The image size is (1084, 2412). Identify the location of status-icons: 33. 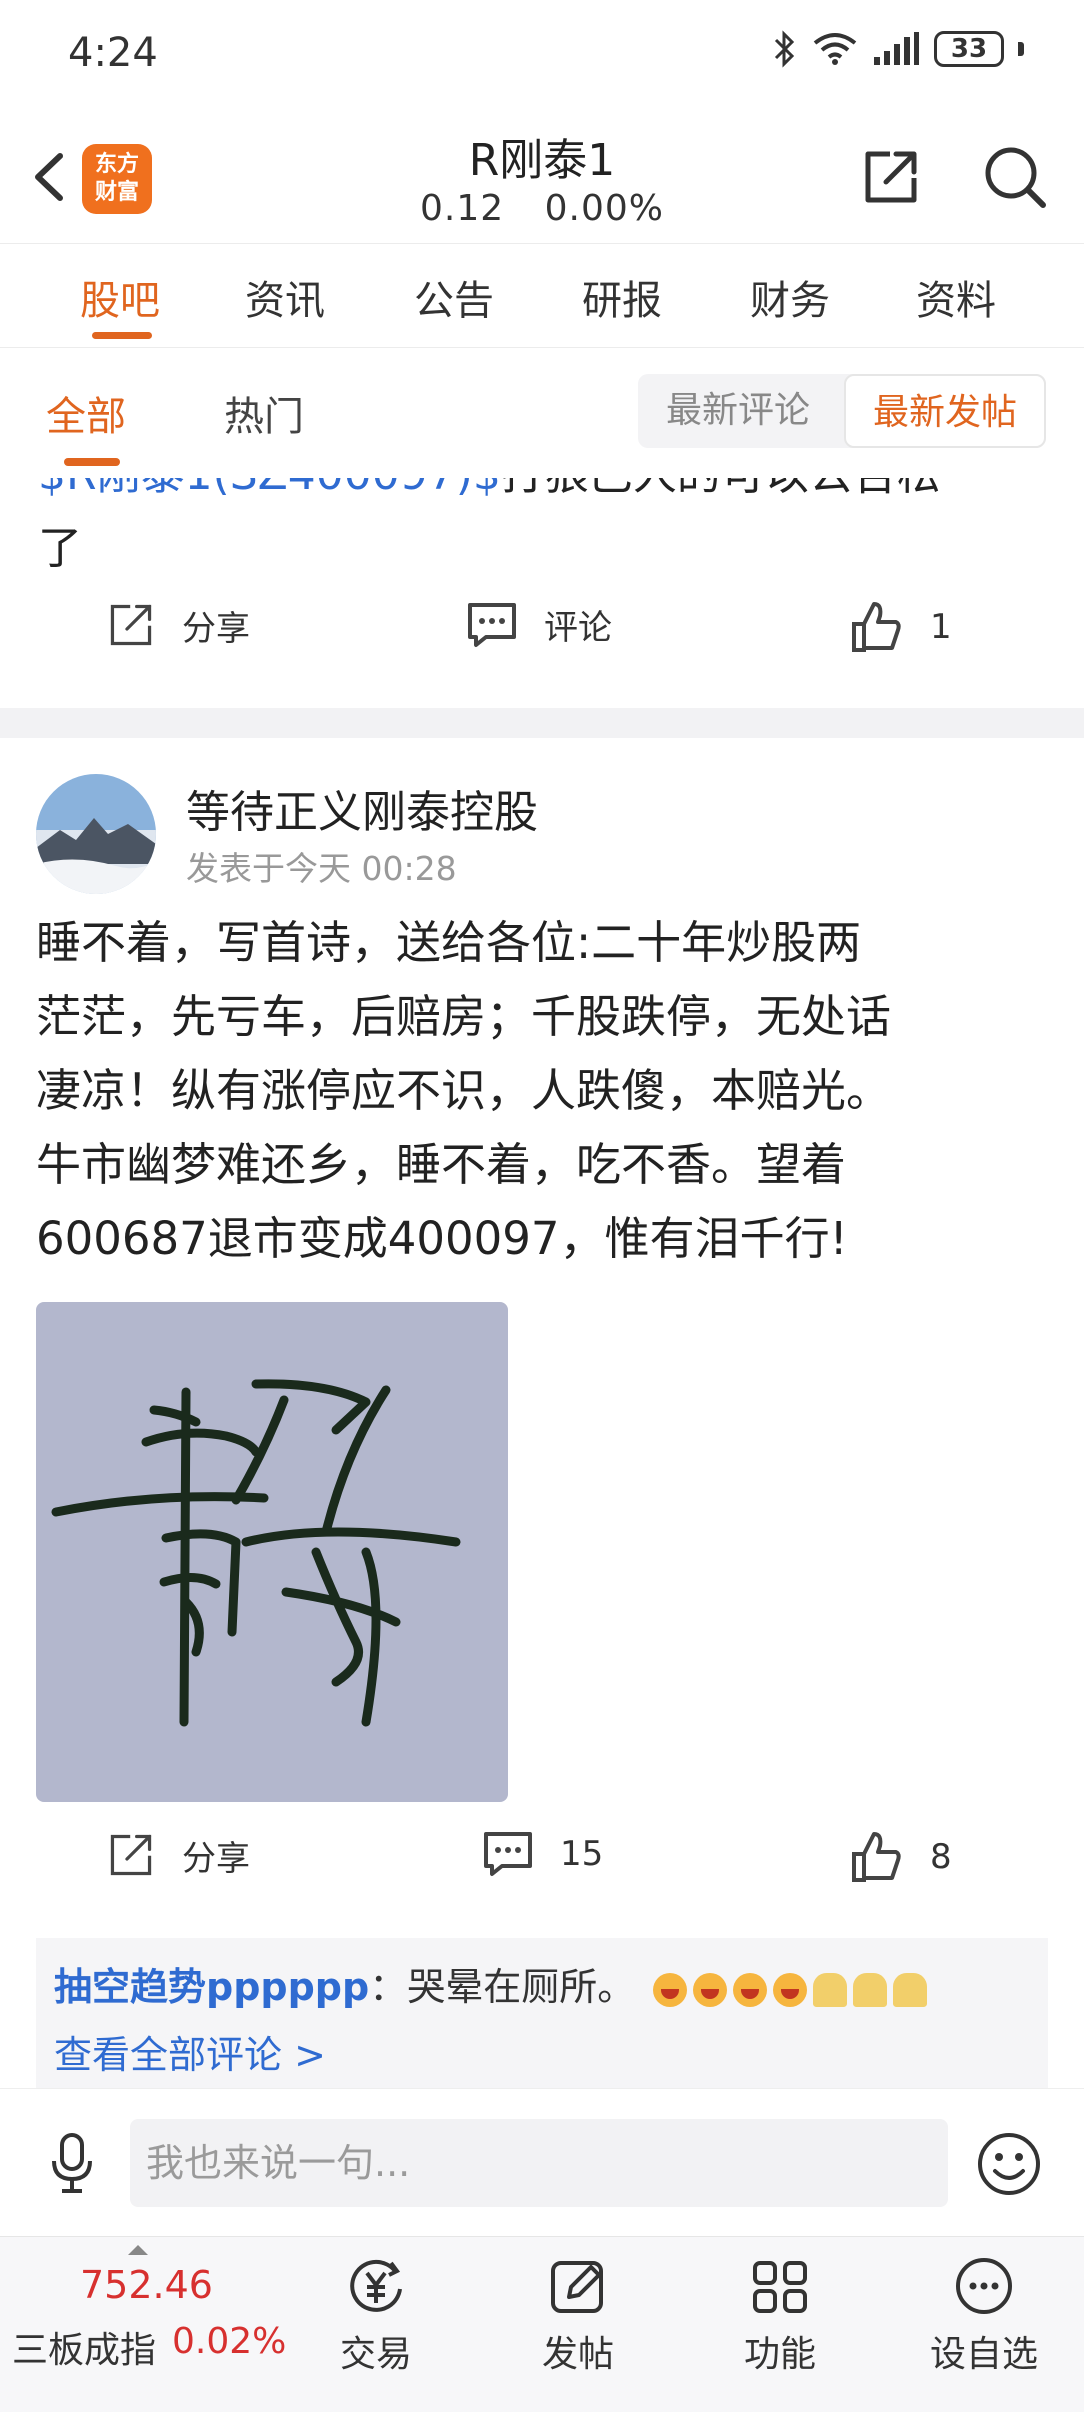
(898, 49).